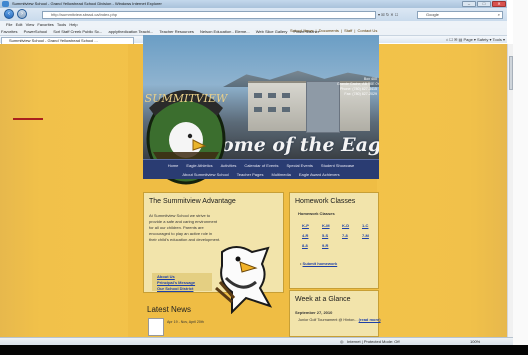  Describe the element at coordinates (325, 235) in the screenshot. I see `grade-link: 5-S` at that location.